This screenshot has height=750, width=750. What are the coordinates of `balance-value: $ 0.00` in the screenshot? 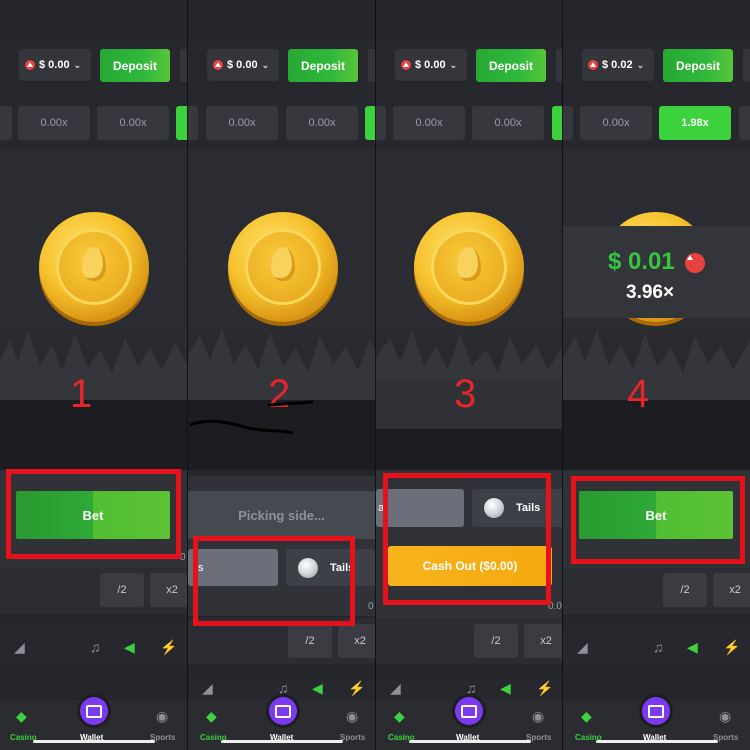 It's located at (430, 65).